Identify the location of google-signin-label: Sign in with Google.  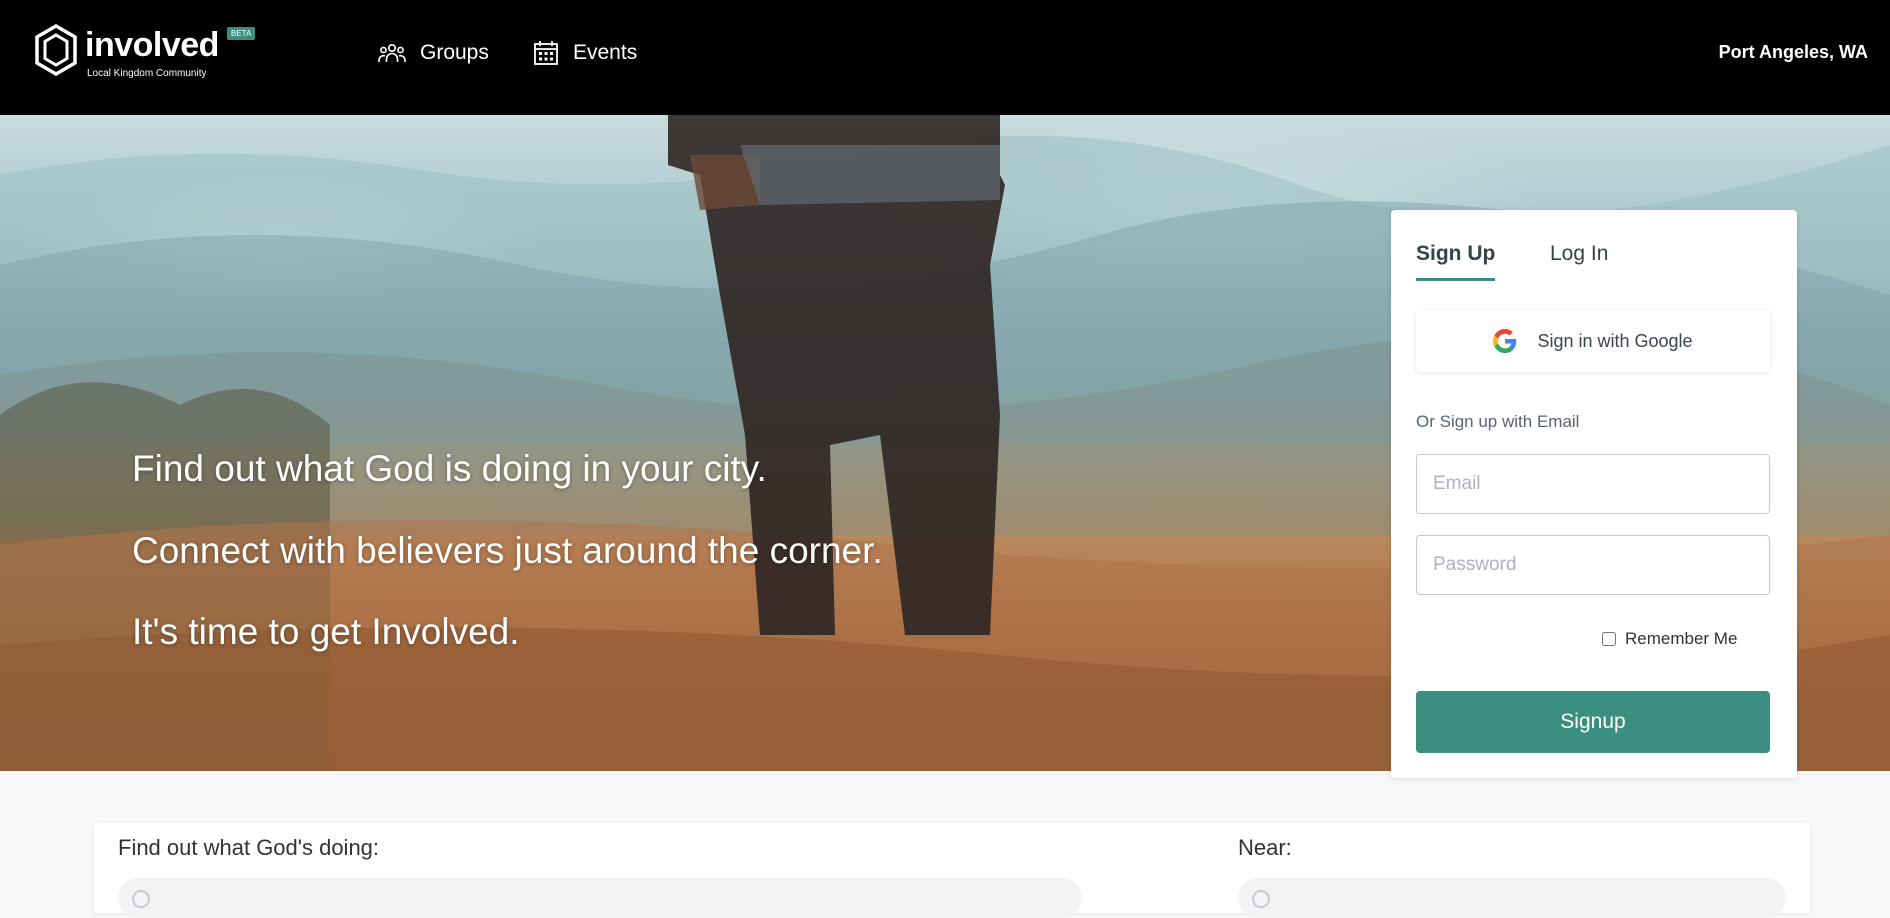
(1615, 340).